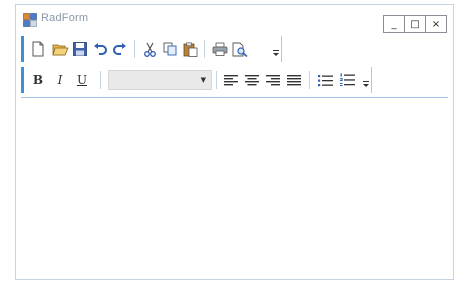  I want to click on cut-icon, so click(150, 49).